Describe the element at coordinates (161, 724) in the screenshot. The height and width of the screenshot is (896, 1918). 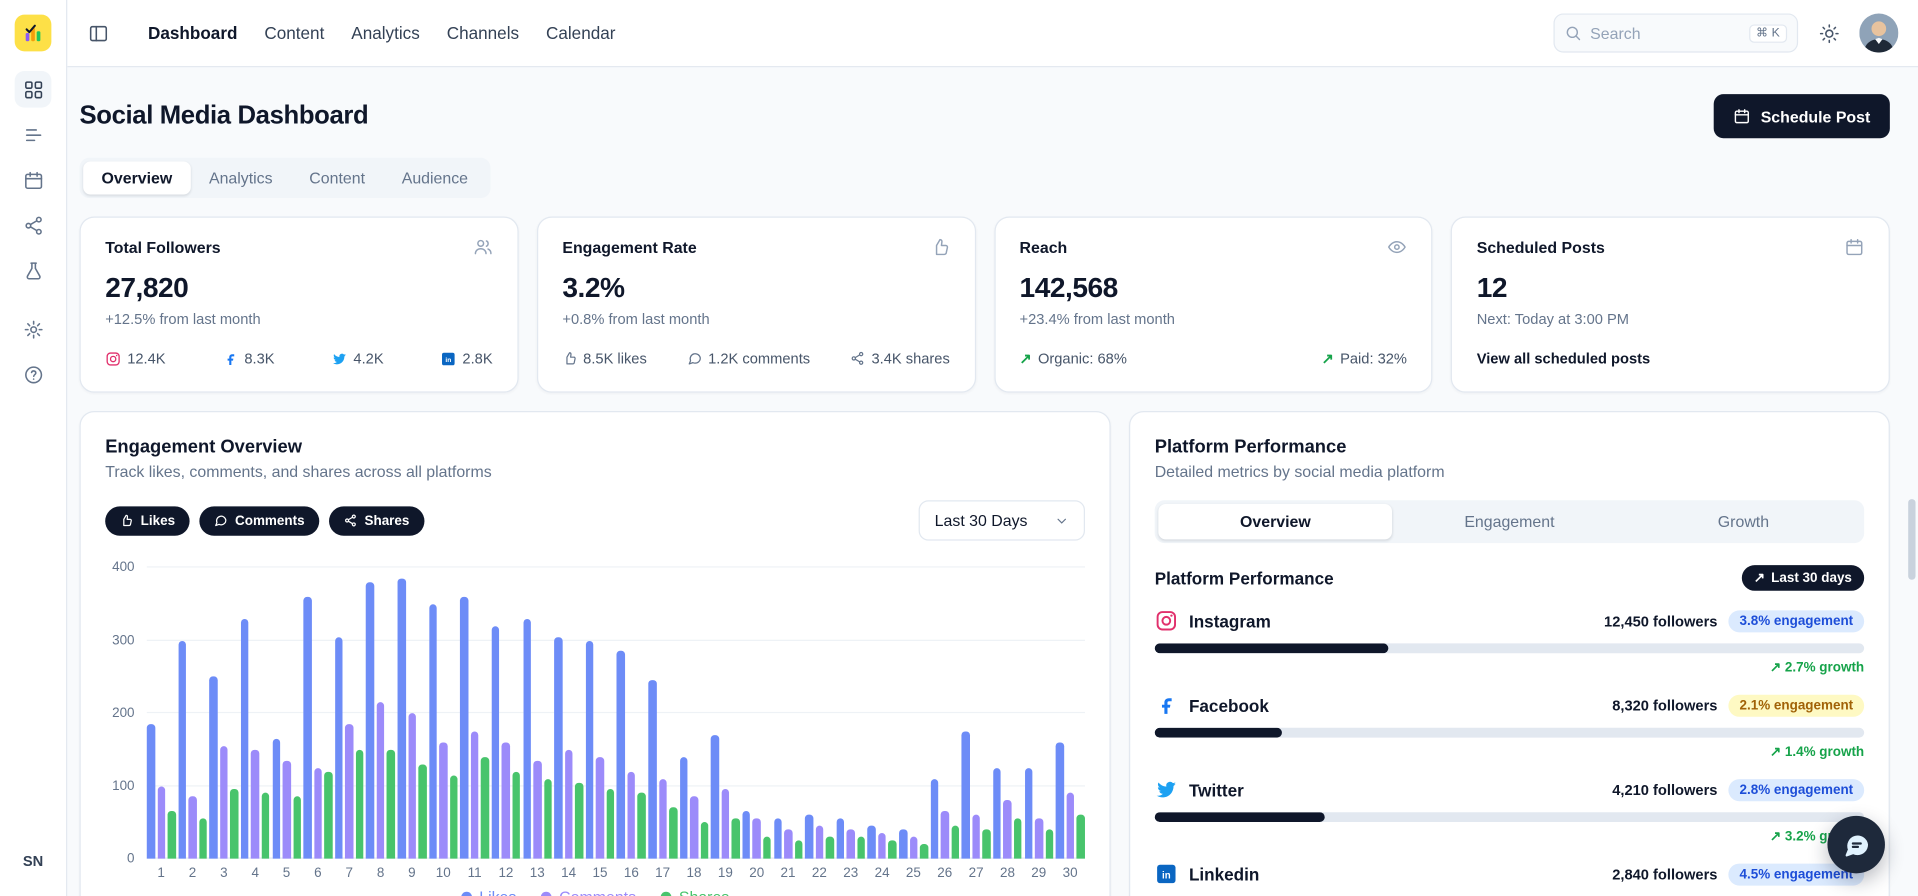
I see `bar-group-day-1: 1` at that location.